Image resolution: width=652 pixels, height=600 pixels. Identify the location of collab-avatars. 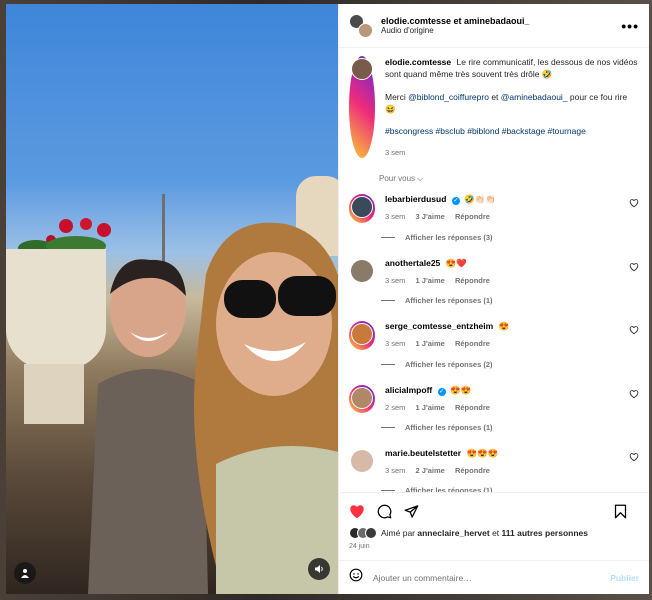
(361, 25).